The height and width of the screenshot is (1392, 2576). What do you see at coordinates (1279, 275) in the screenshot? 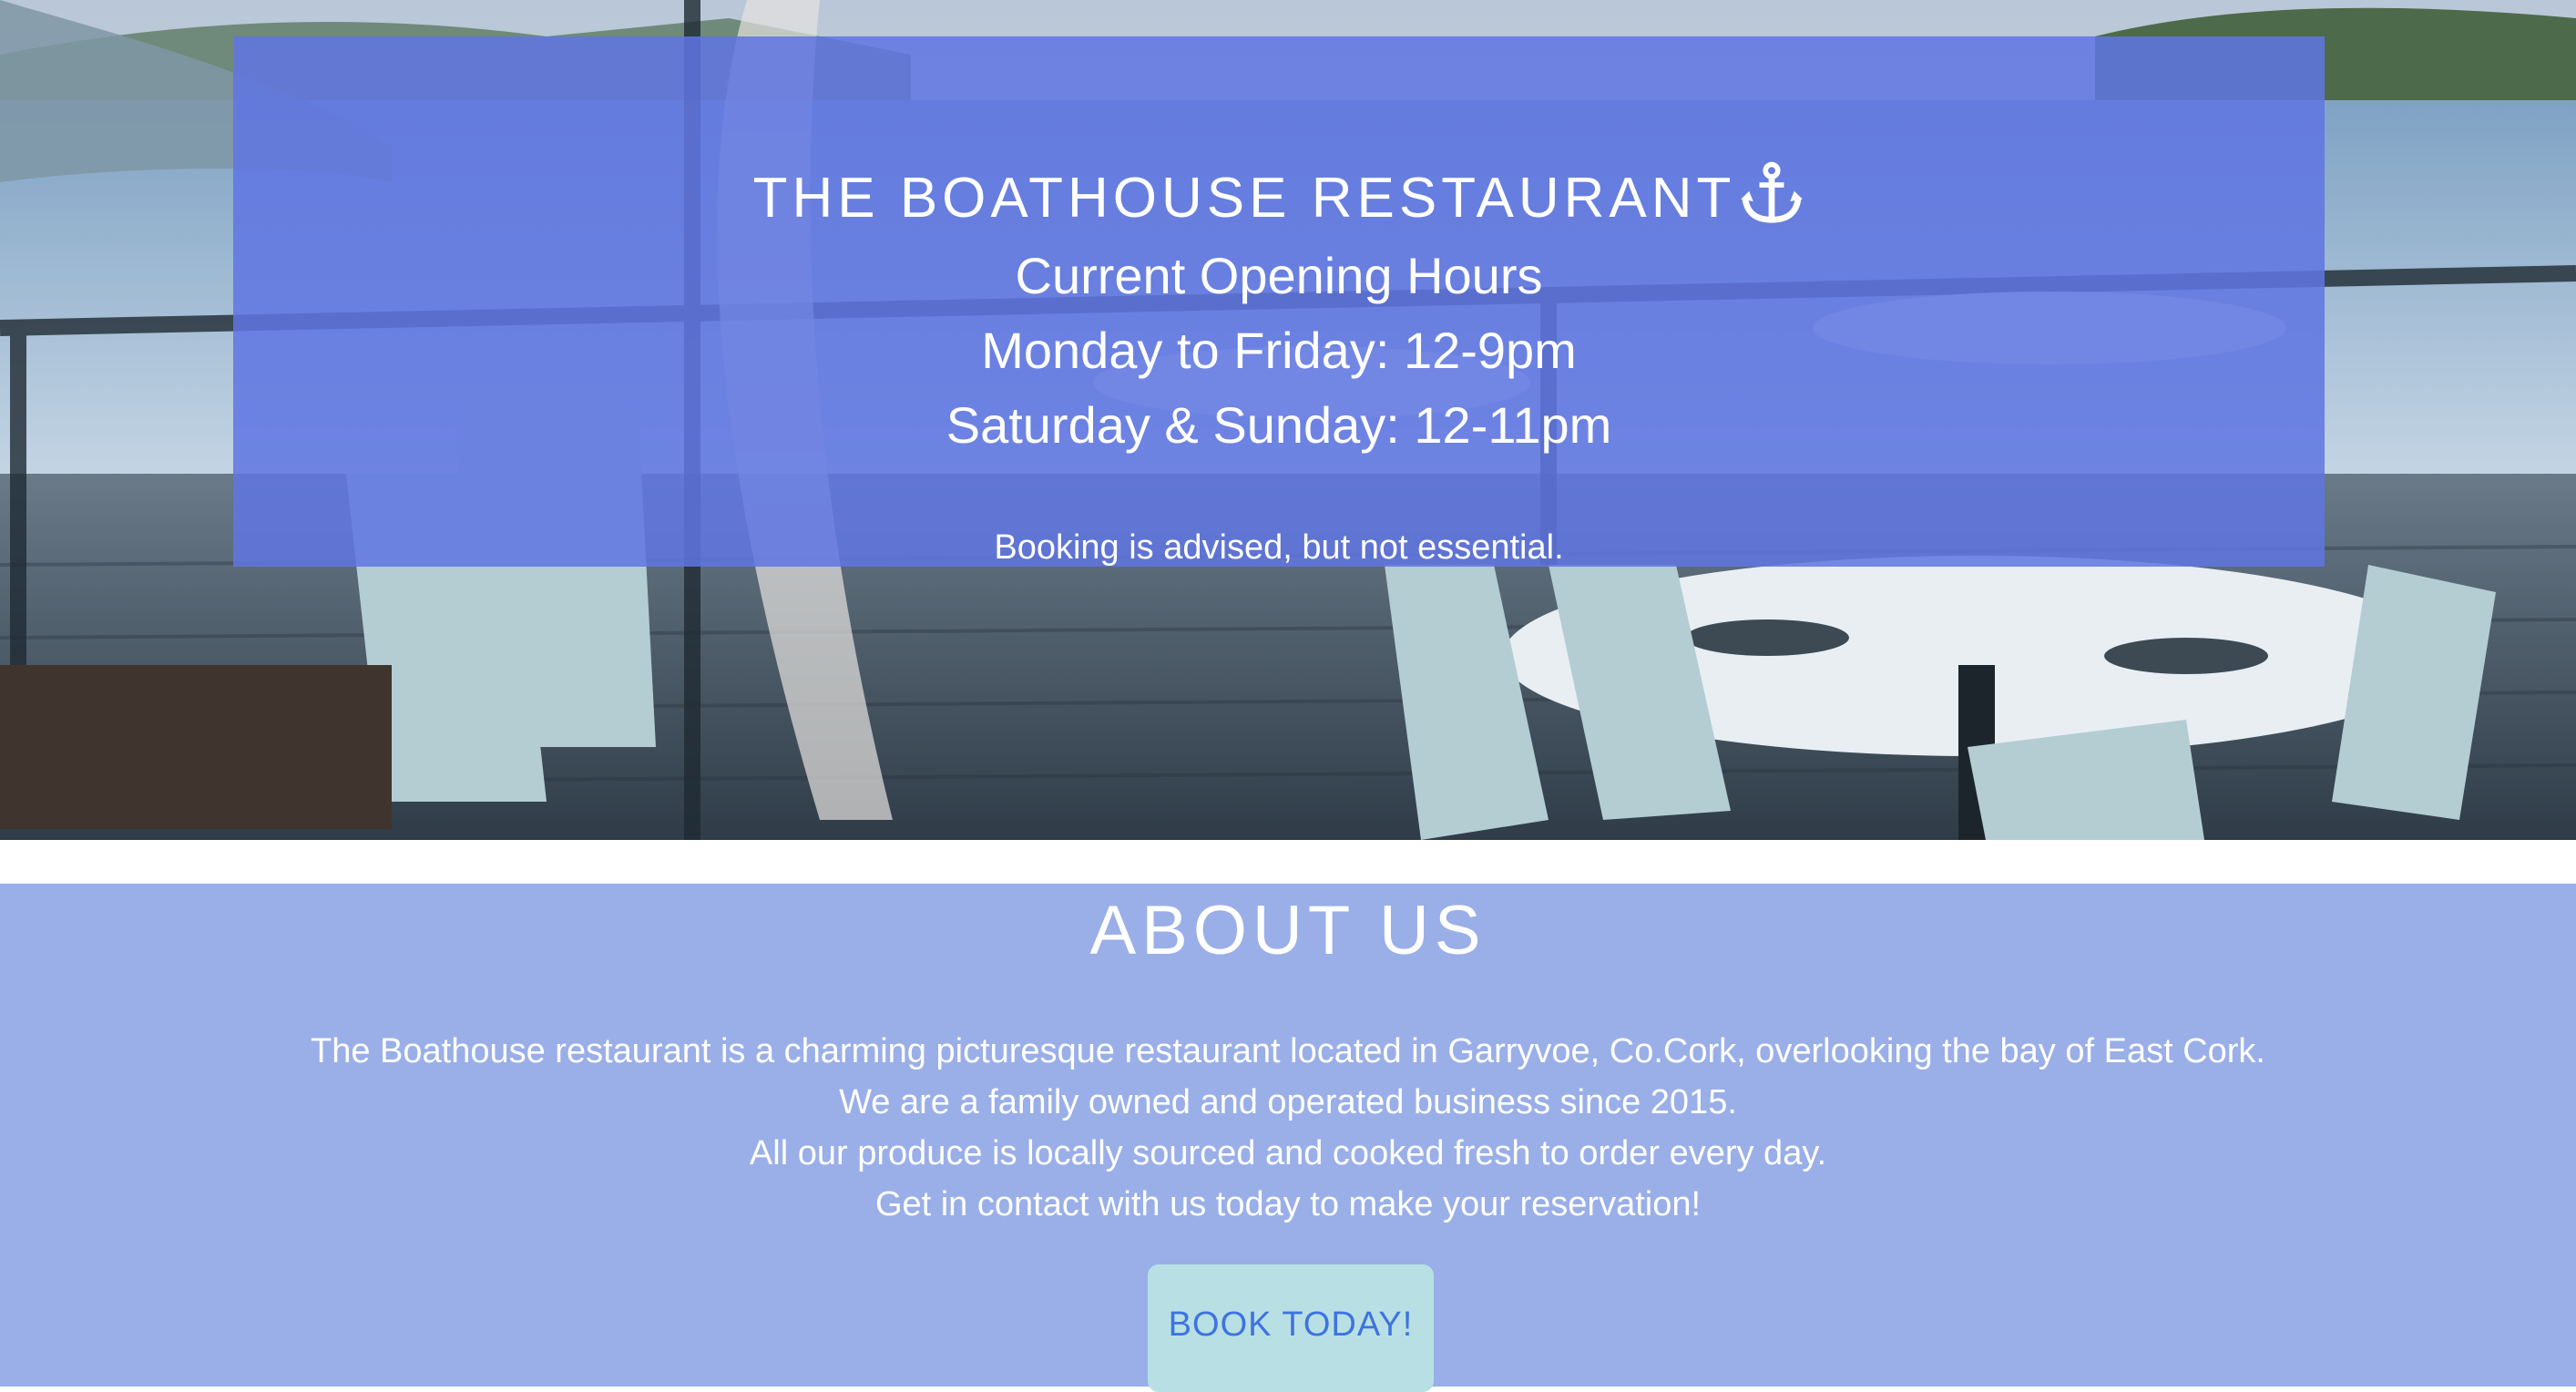
I see `opening-hours-heading: Current Opening Hours` at bounding box center [1279, 275].